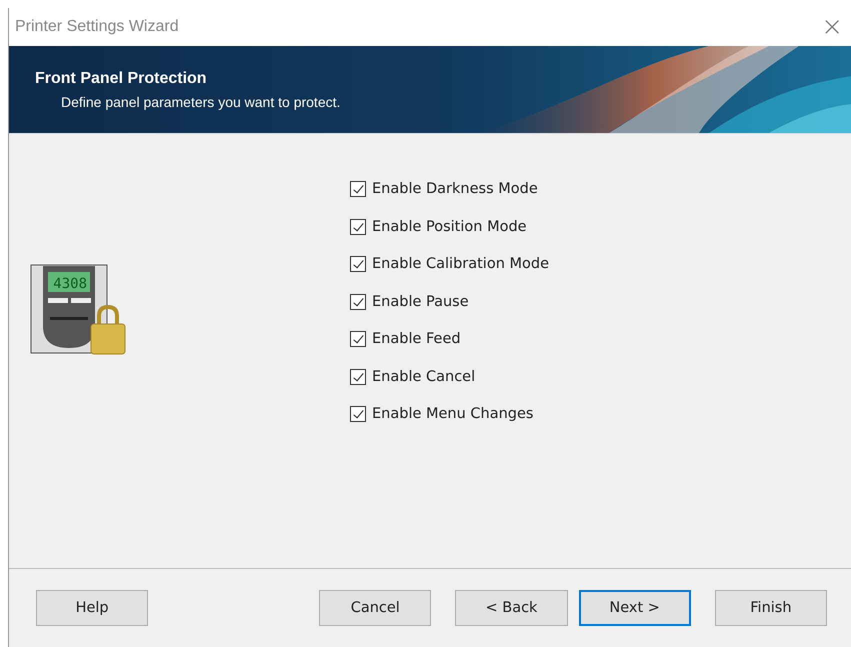 The image size is (851, 647). I want to click on window-title: Printer Settings Wizard, so click(97, 27).